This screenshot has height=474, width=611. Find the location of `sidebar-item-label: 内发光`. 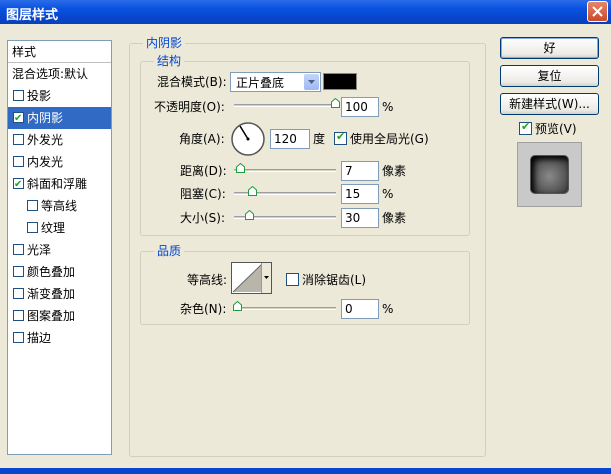

sidebar-item-label: 内发光 is located at coordinates (45, 162).